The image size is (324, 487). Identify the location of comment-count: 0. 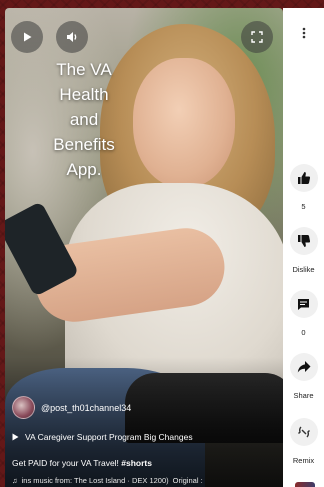
(303, 332).